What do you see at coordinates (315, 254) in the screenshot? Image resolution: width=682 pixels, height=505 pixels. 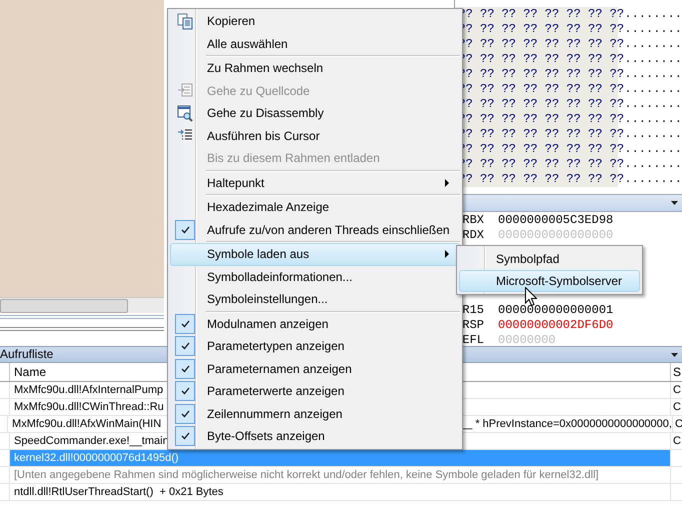 I see `menu-item: Symbole laden aus` at bounding box center [315, 254].